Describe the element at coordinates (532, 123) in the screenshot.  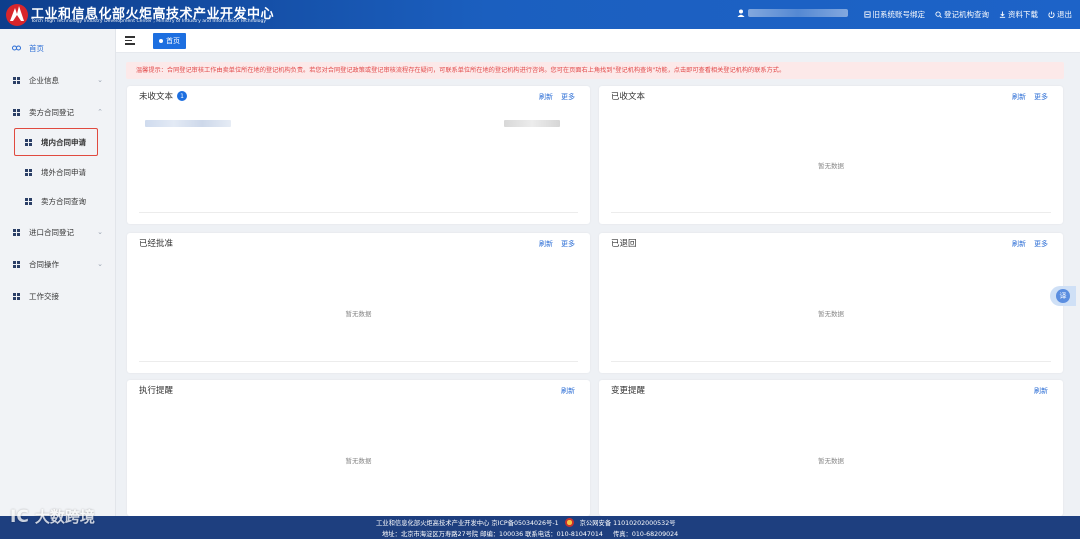
I see `redacted-document-date` at that location.